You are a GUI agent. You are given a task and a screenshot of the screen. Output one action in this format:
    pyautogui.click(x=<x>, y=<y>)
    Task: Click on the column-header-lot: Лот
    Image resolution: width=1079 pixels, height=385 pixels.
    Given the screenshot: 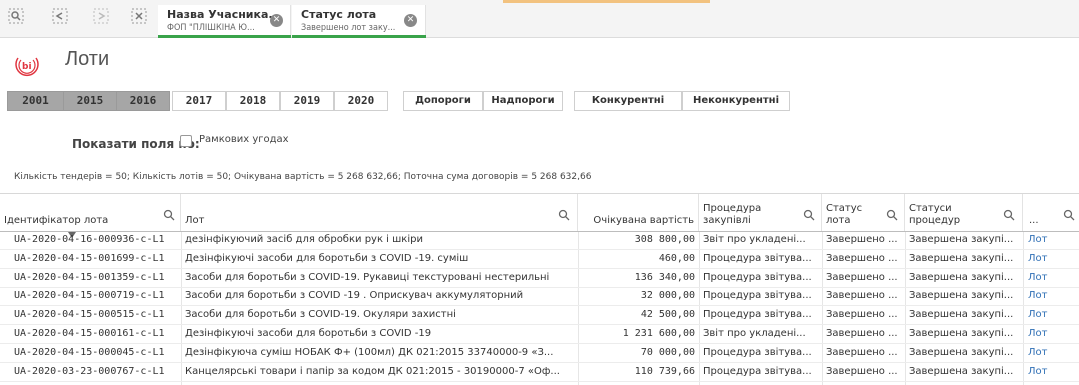 What is the action you would take?
    pyautogui.click(x=379, y=213)
    